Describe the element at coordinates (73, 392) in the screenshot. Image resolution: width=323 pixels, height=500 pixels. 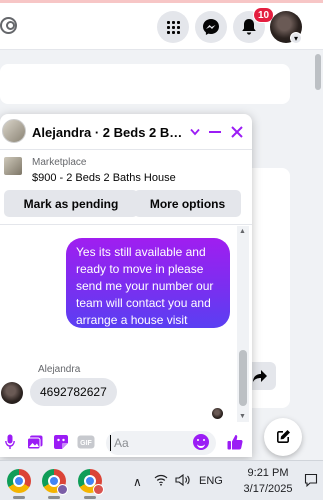
I see `incoming-message-bubble: 4692782627` at that location.